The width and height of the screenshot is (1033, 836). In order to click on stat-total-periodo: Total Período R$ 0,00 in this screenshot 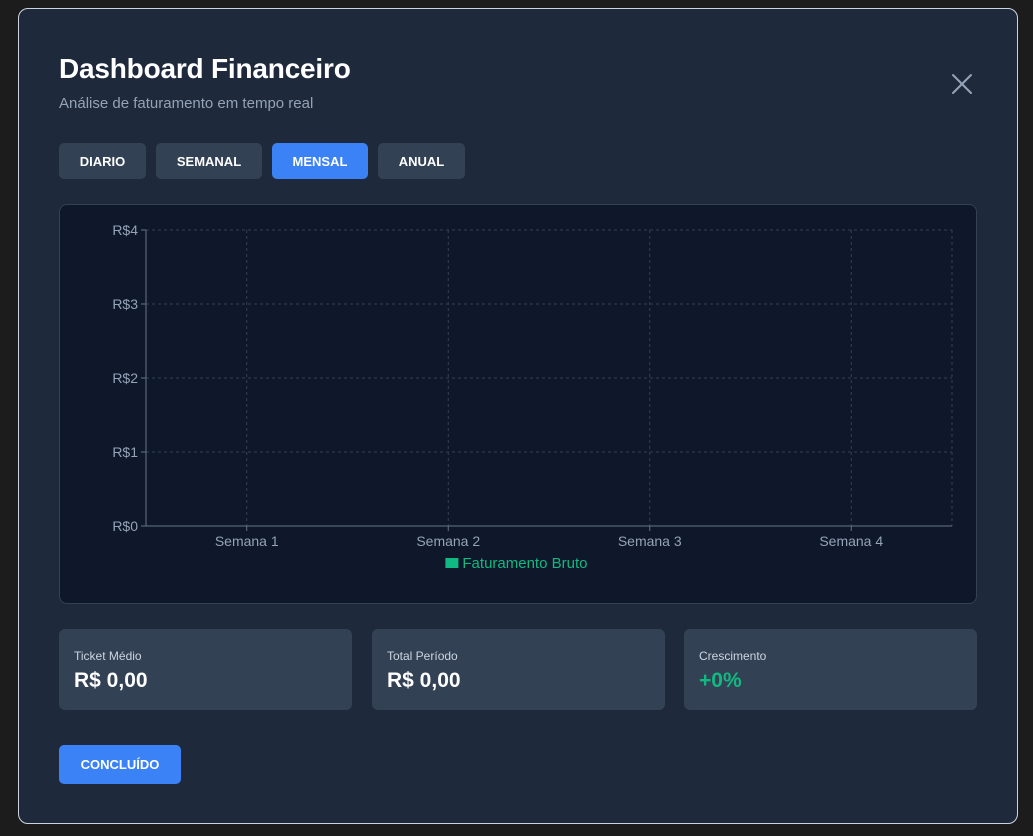, I will do `click(518, 669)`.